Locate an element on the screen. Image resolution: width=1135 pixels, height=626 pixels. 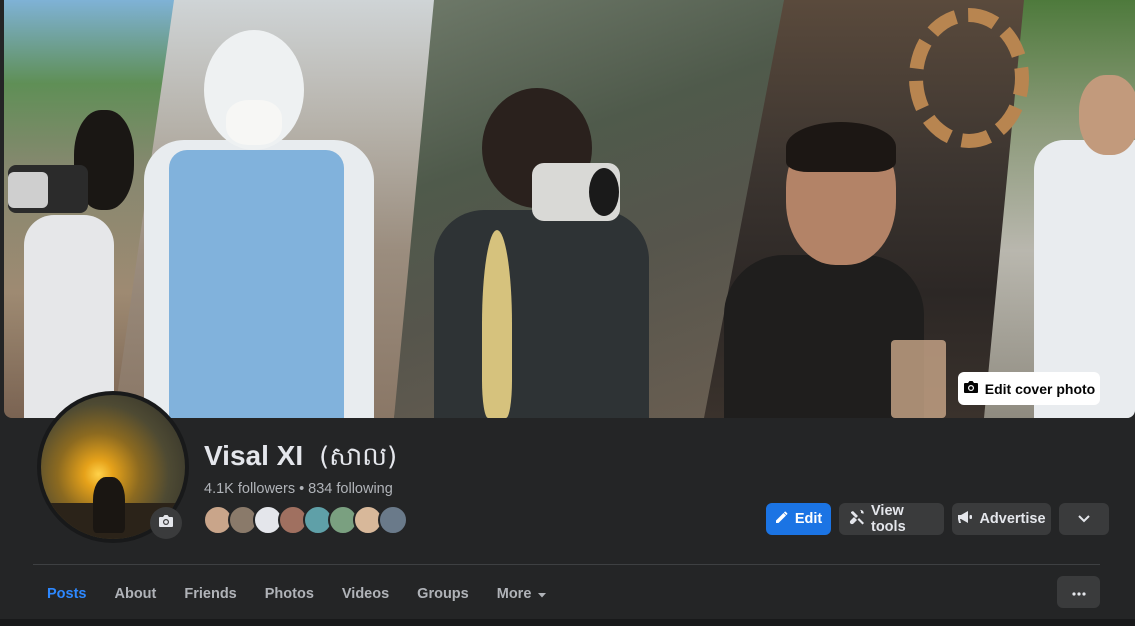
tab-friends: Friends is located at coordinates (210, 594).